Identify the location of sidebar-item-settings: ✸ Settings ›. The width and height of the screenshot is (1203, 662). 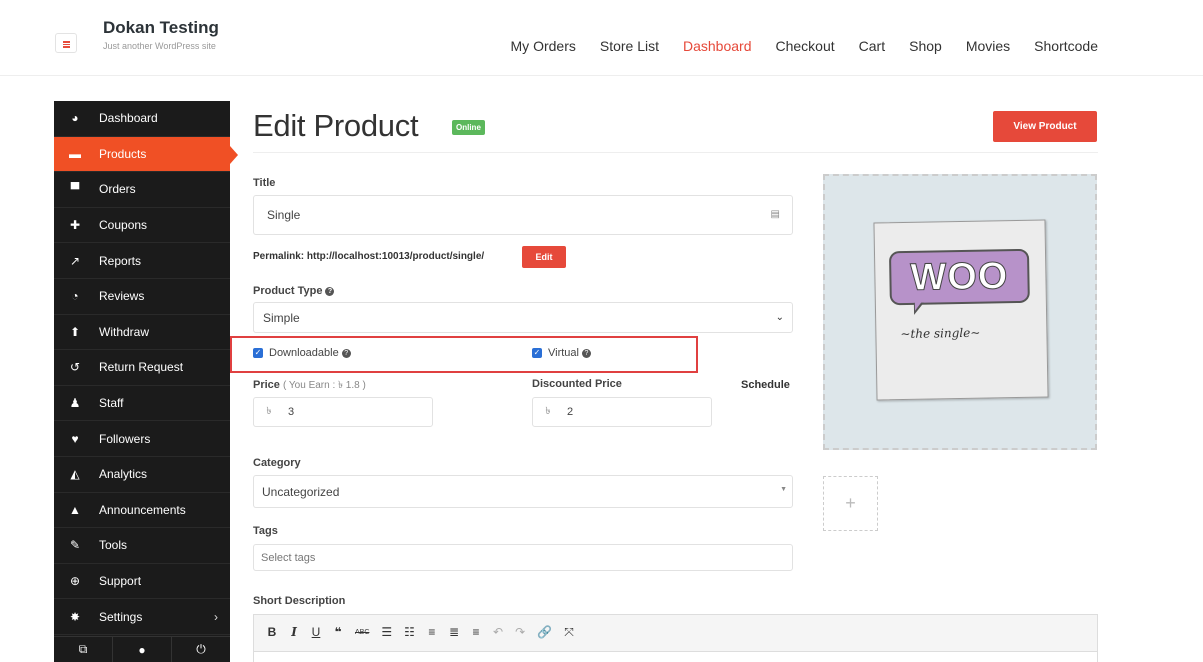
(142, 617).